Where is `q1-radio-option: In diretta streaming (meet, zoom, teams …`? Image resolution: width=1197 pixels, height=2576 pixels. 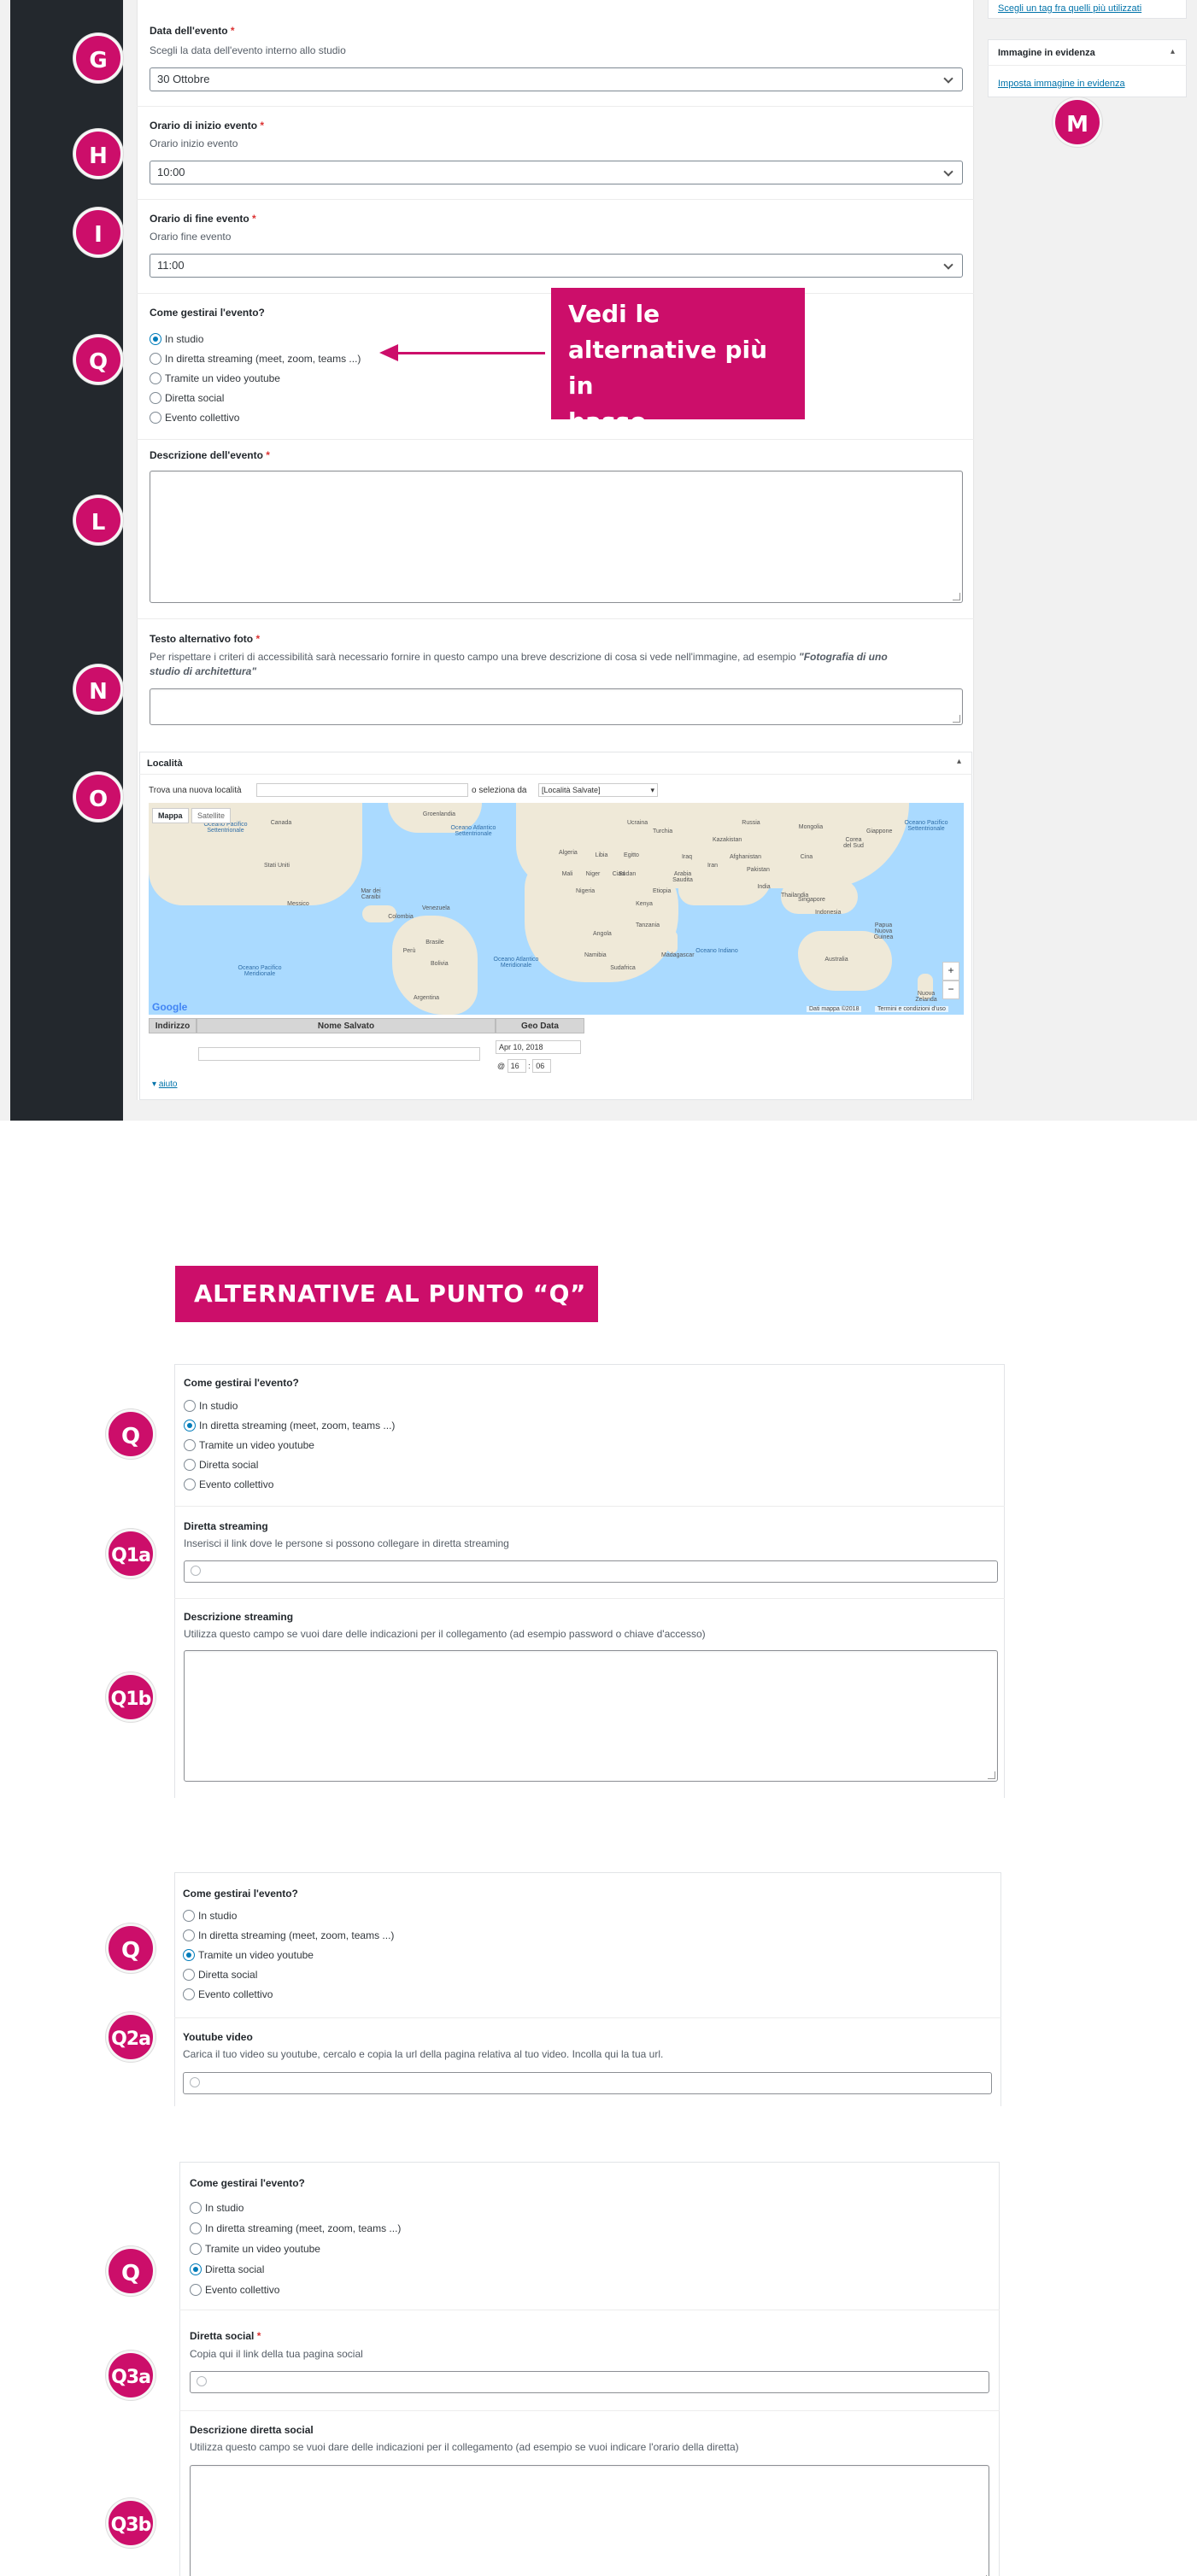 q1-radio-option: In diretta streaming (meet, zoom, teams … is located at coordinates (289, 1425).